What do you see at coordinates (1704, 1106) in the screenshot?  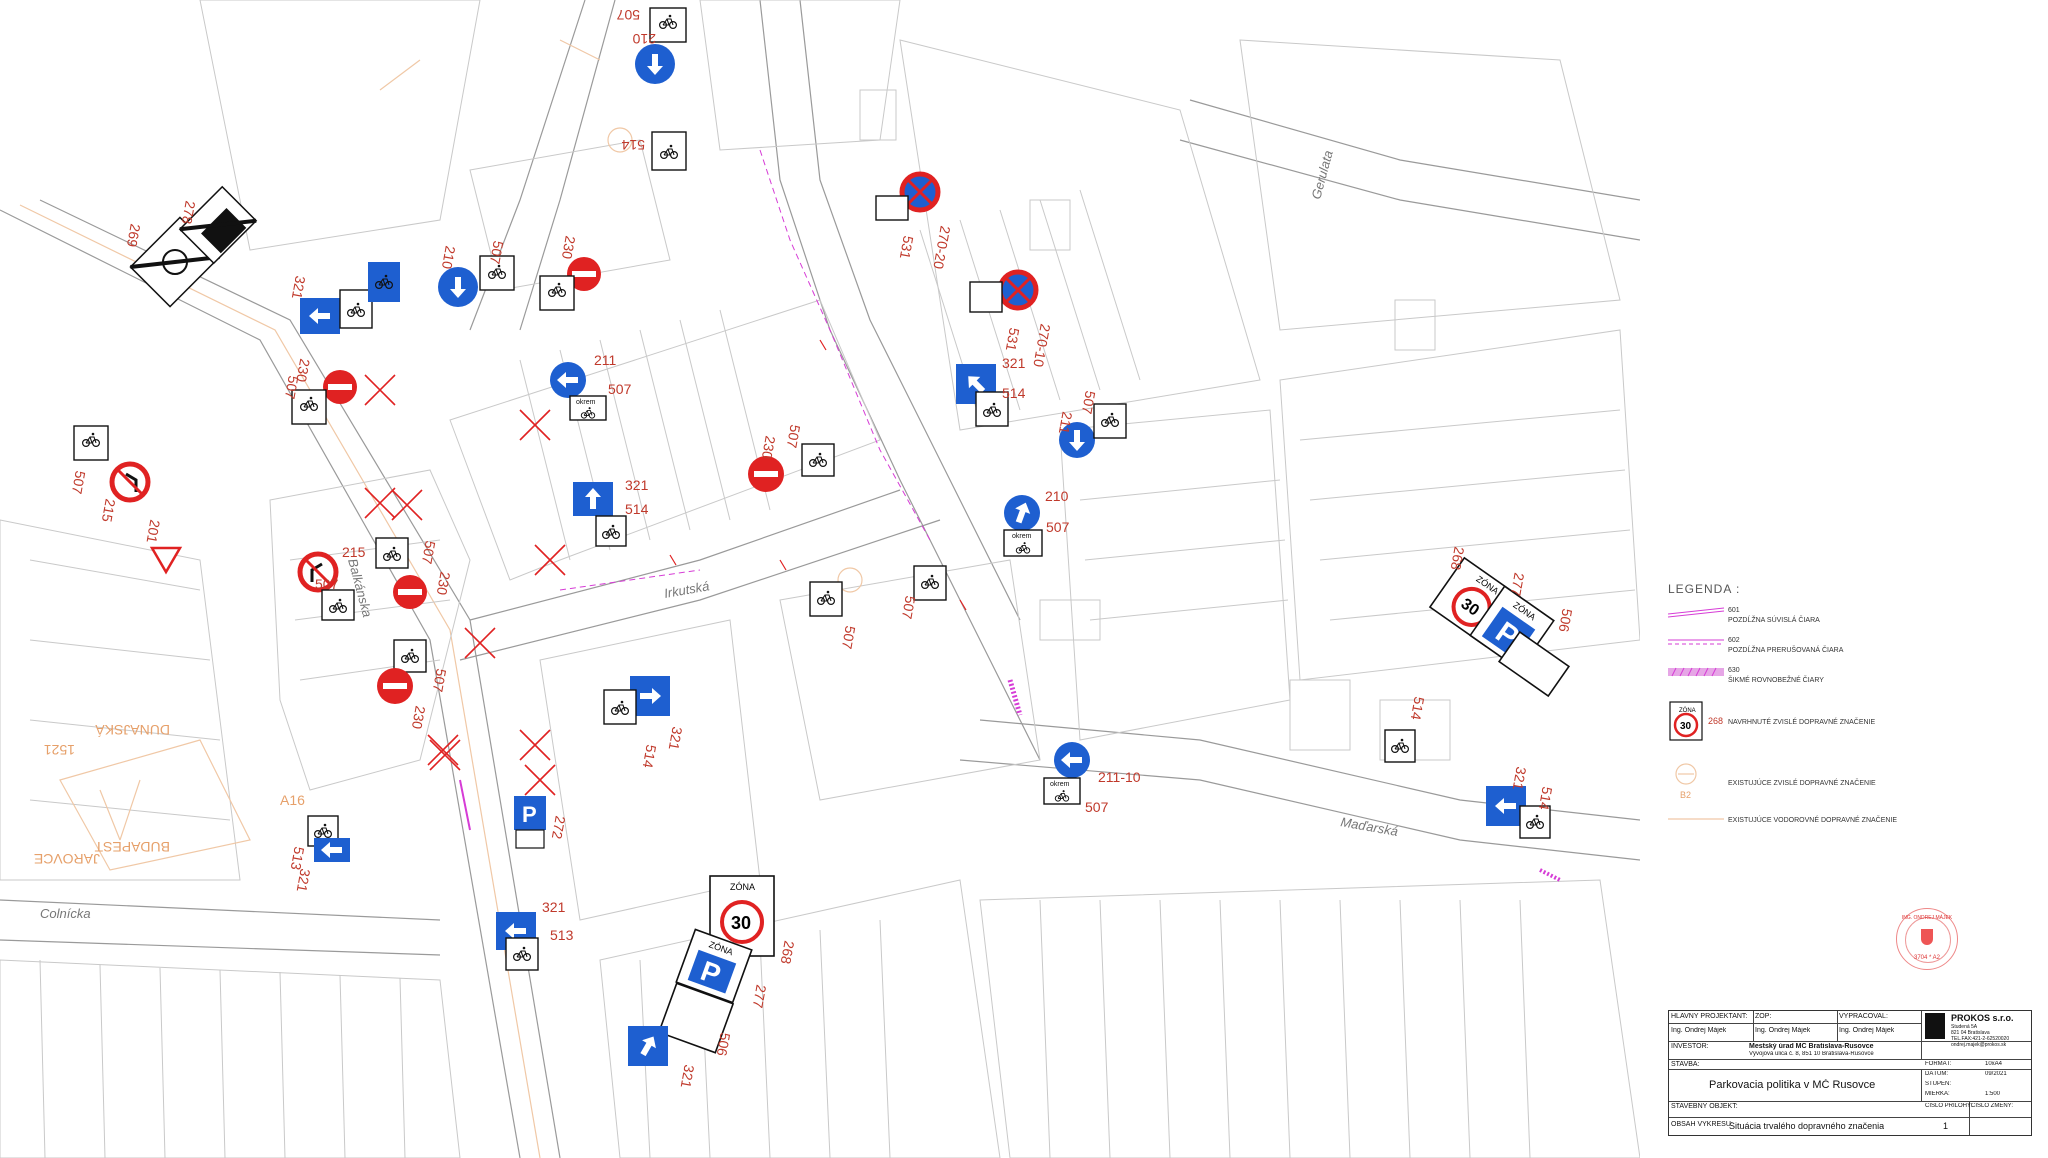 I see `object-label: STAVEBNÝ OBJEKT:` at bounding box center [1704, 1106].